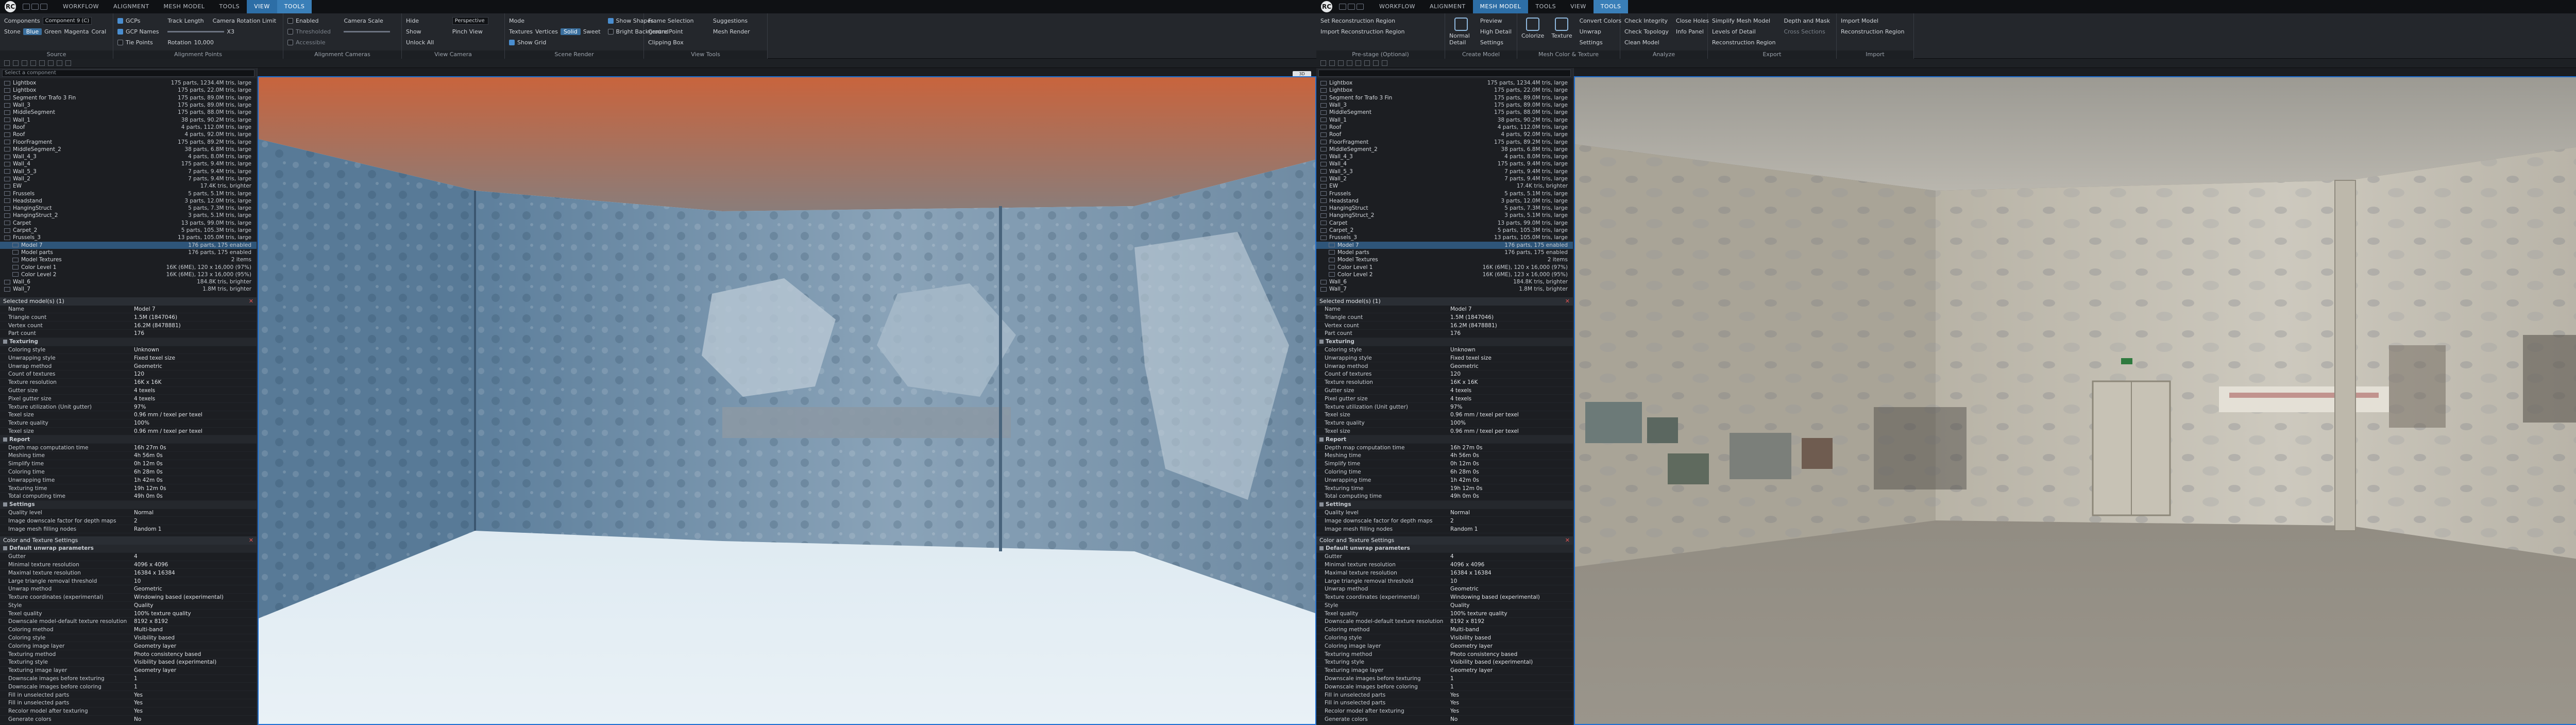 The width and height of the screenshot is (2576, 725). What do you see at coordinates (251, 301) in the screenshot?
I see `close-icon: ✕` at bounding box center [251, 301].